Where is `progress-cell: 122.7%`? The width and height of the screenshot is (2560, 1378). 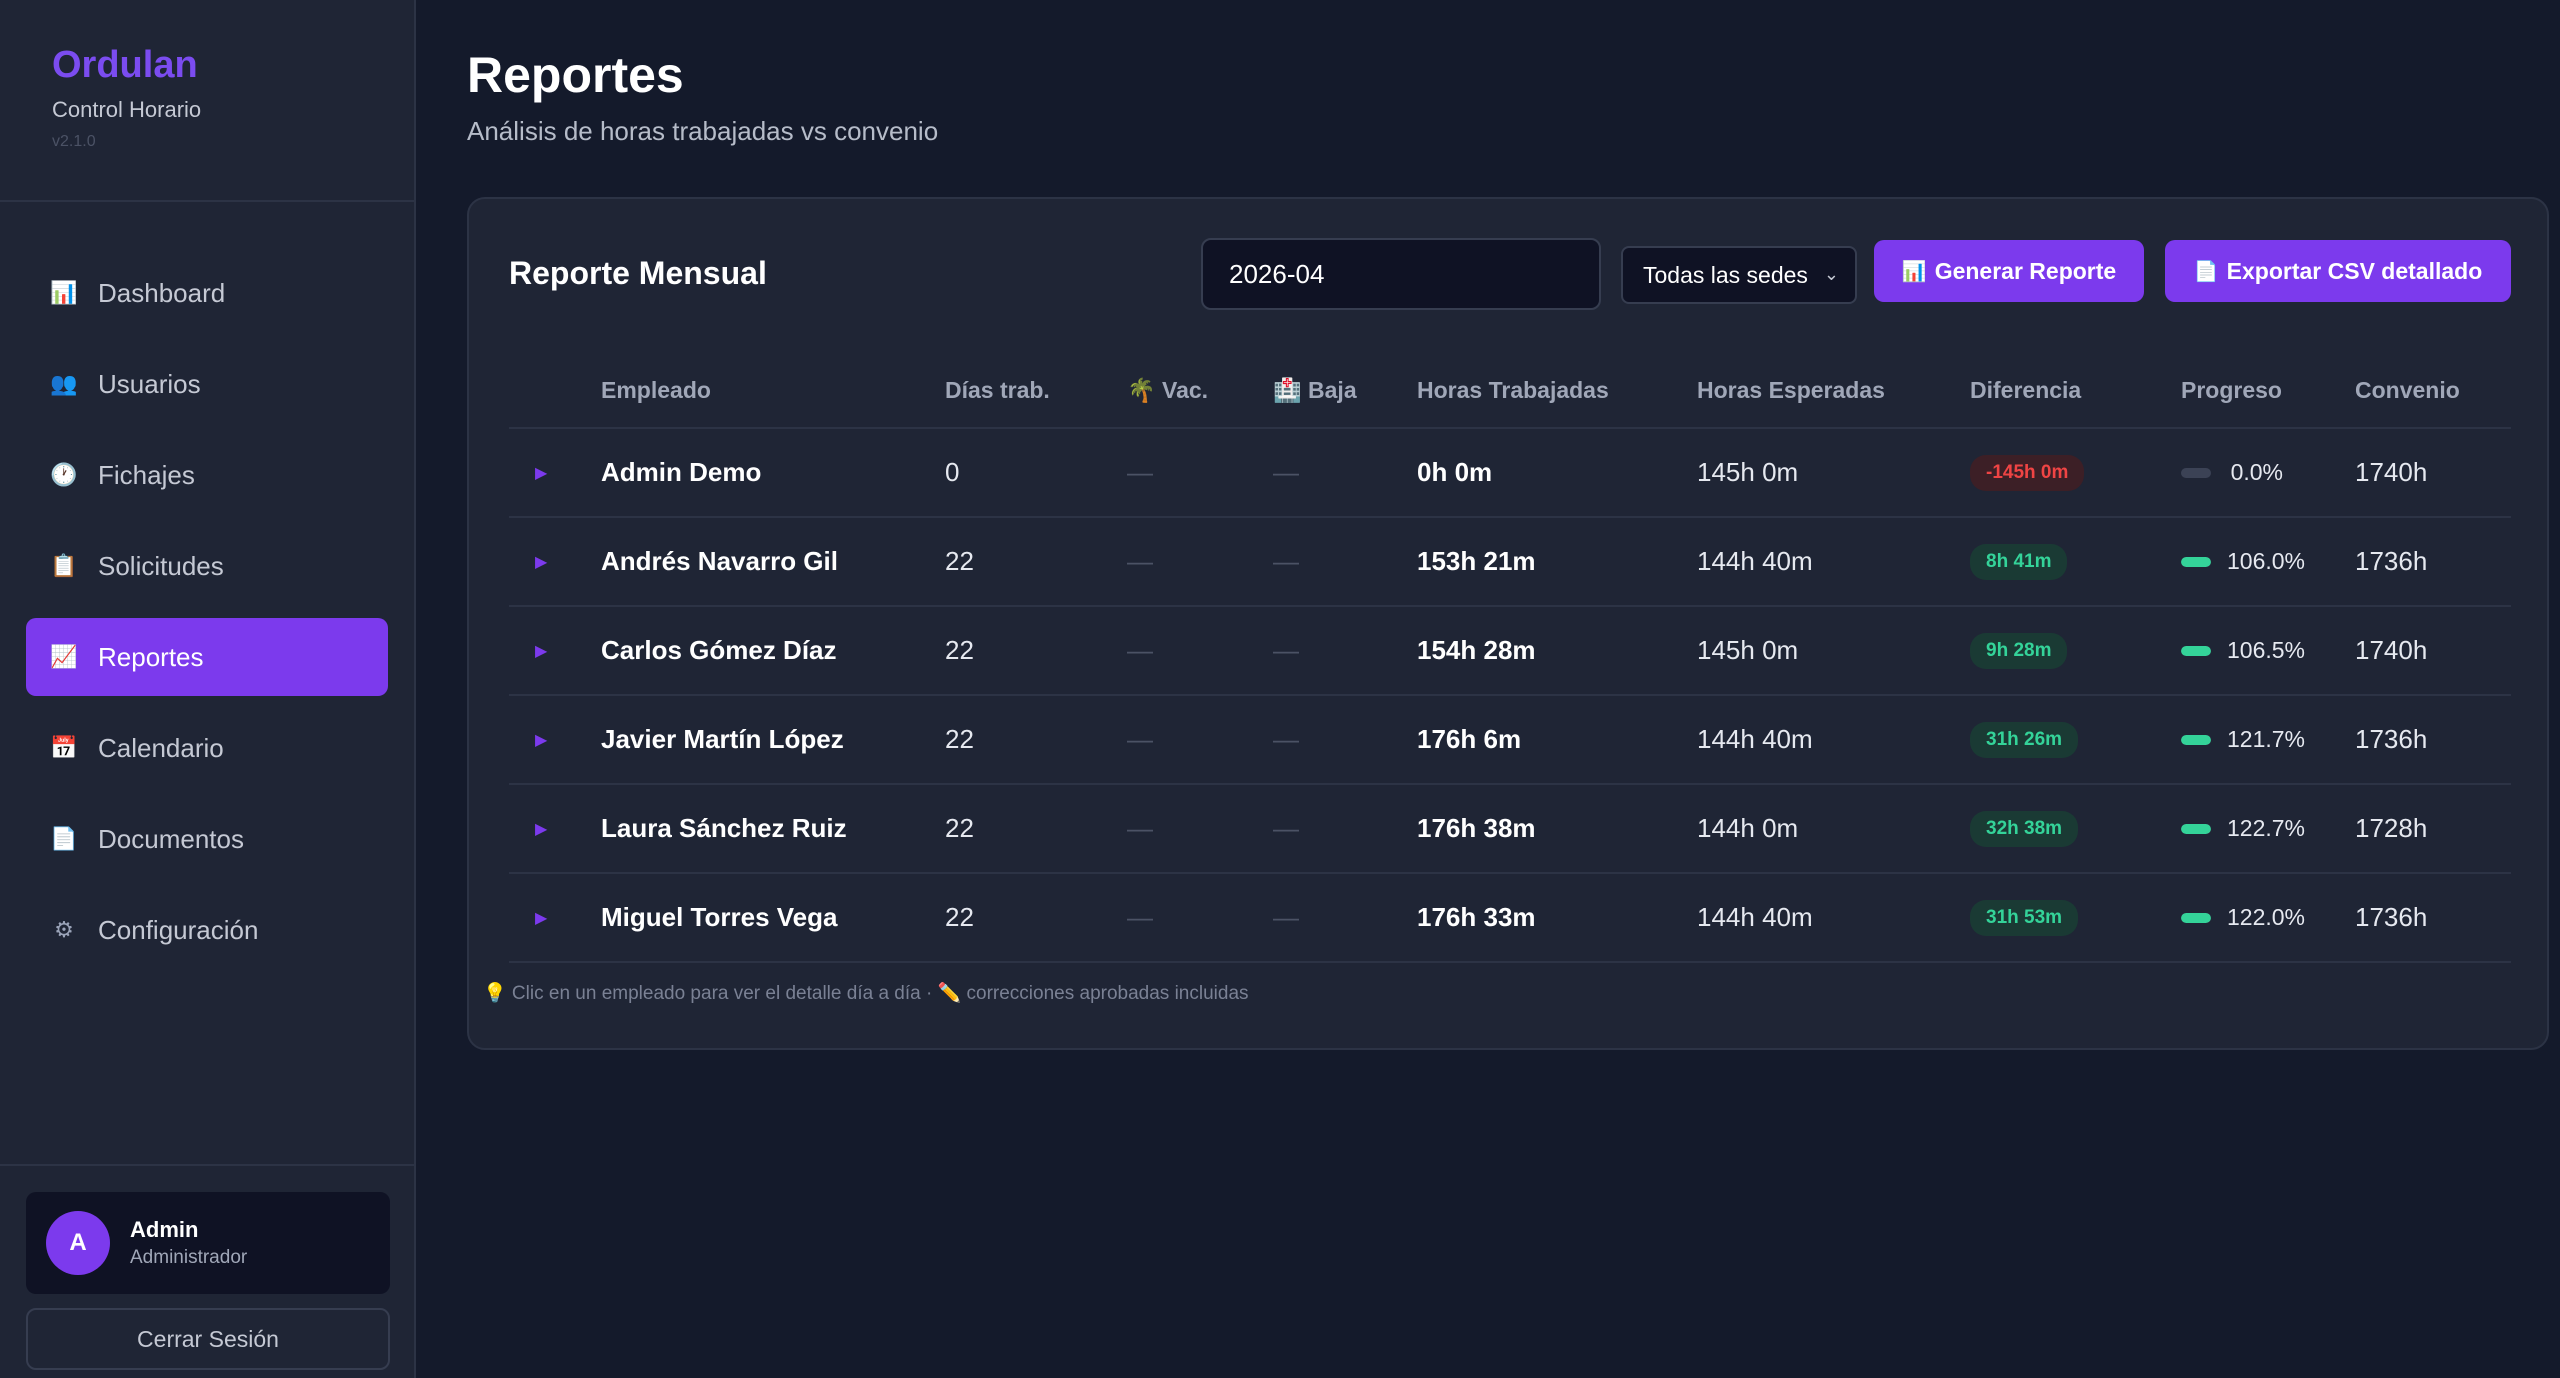 progress-cell: 122.7% is located at coordinates (2243, 828).